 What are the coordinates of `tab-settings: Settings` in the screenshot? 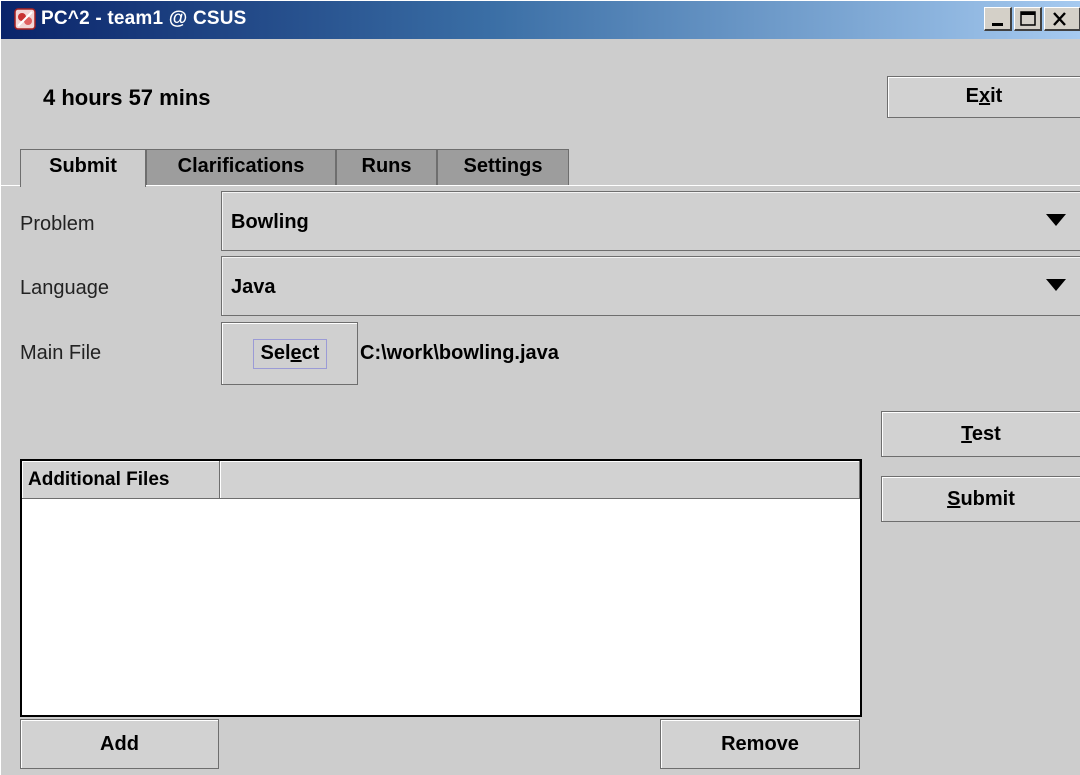 It's located at (503, 167).